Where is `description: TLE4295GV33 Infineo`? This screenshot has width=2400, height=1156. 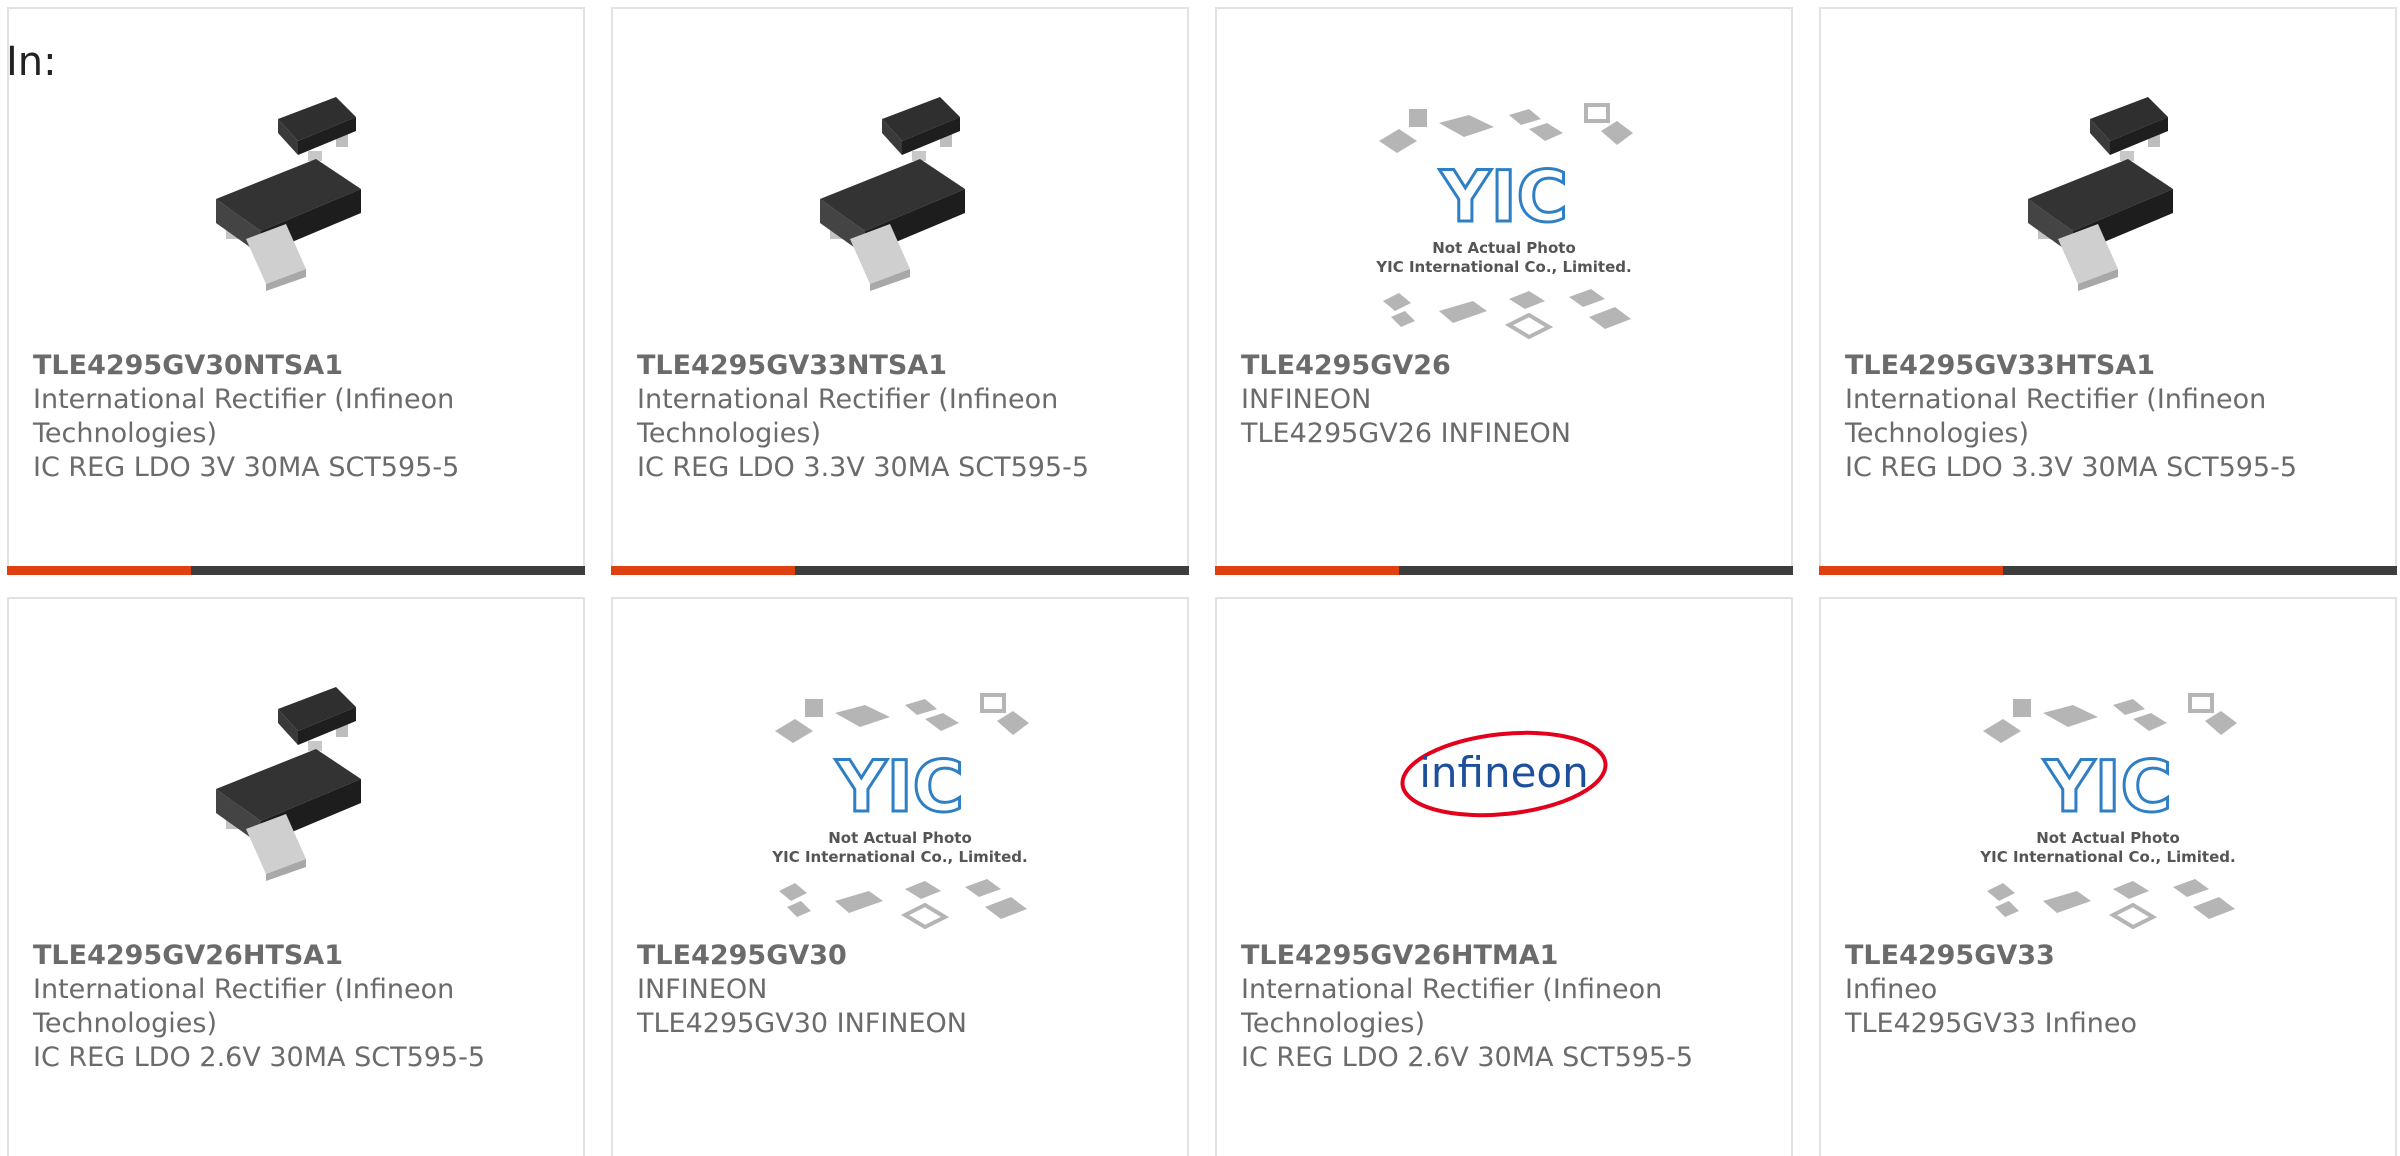
description: TLE4295GV33 Infineo is located at coordinates (1991, 1023).